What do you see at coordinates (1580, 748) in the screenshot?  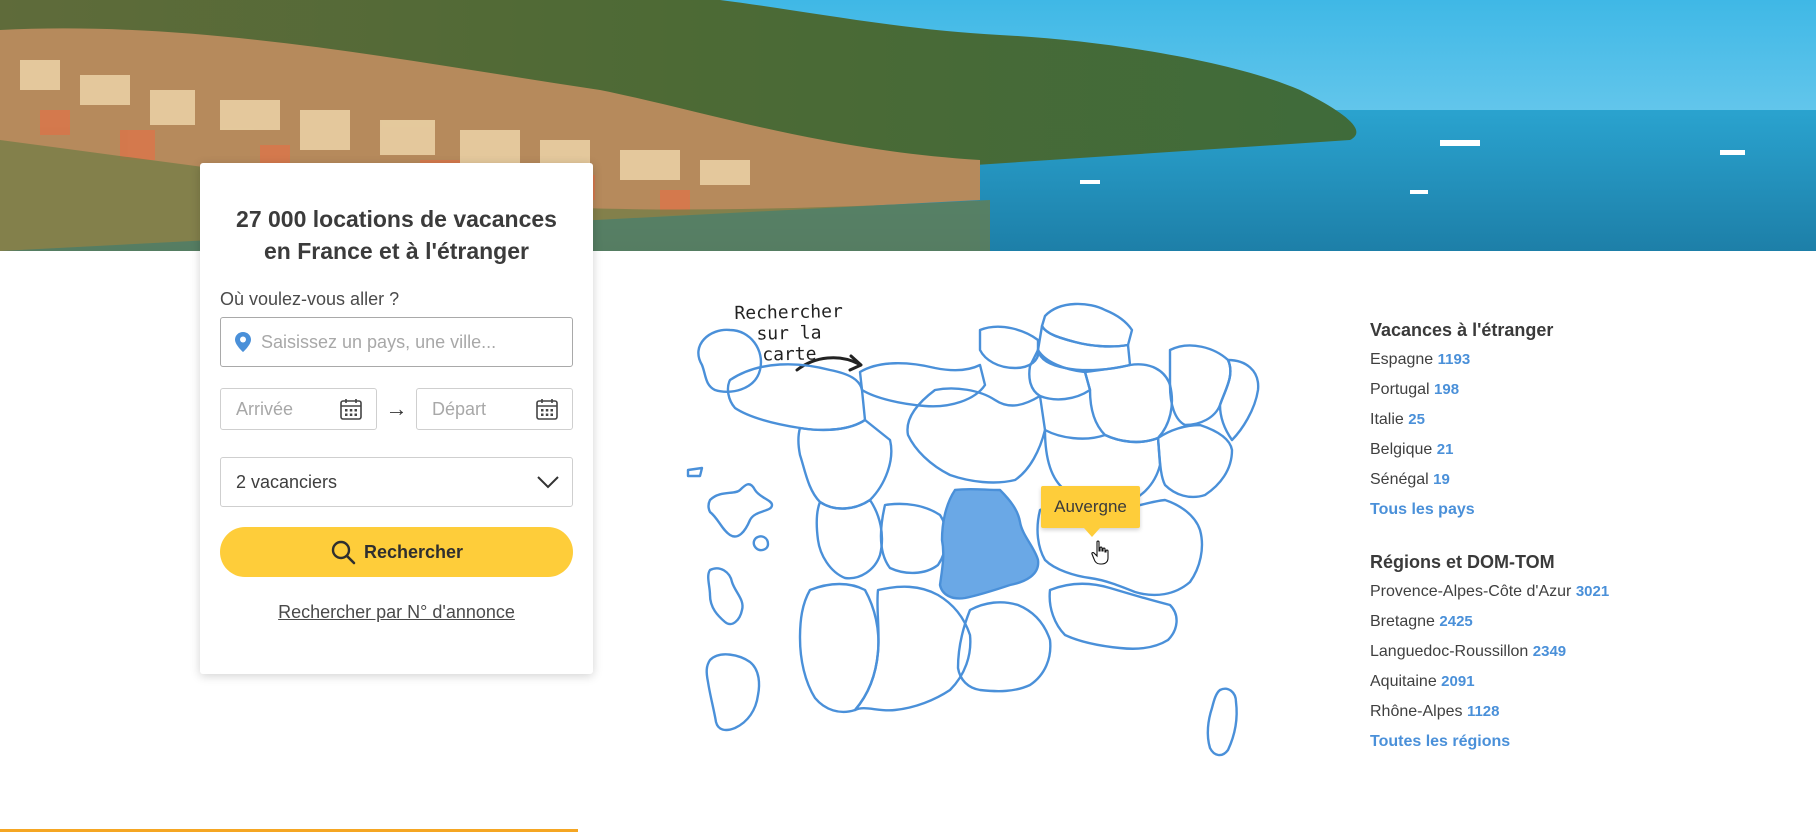 I see `all-regions-link: Toutes les régions` at bounding box center [1580, 748].